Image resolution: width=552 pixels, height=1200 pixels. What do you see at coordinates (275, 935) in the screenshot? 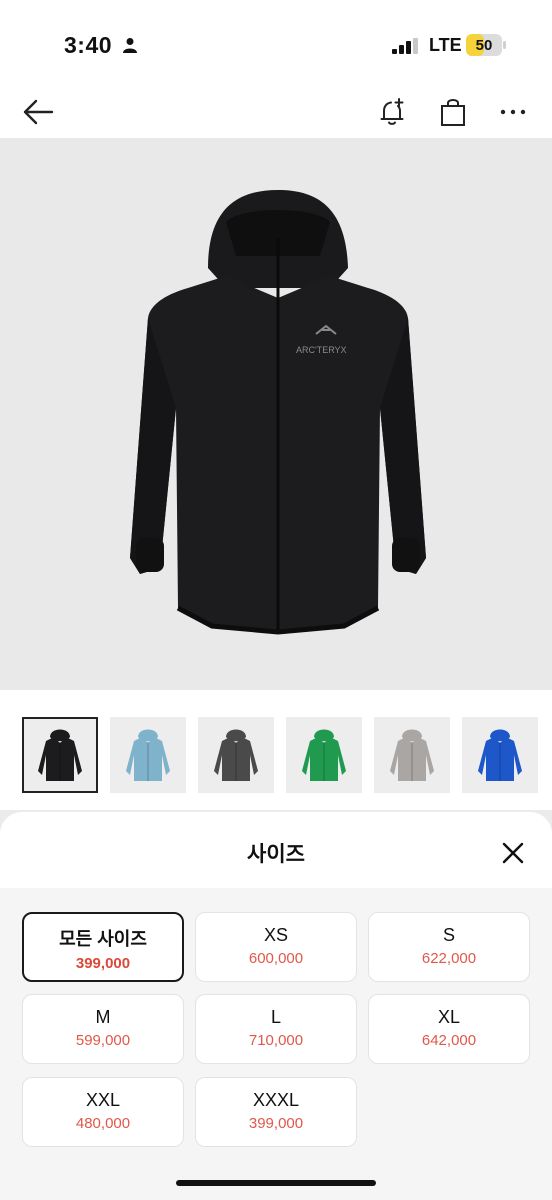
I see `size-label: XS` at bounding box center [275, 935].